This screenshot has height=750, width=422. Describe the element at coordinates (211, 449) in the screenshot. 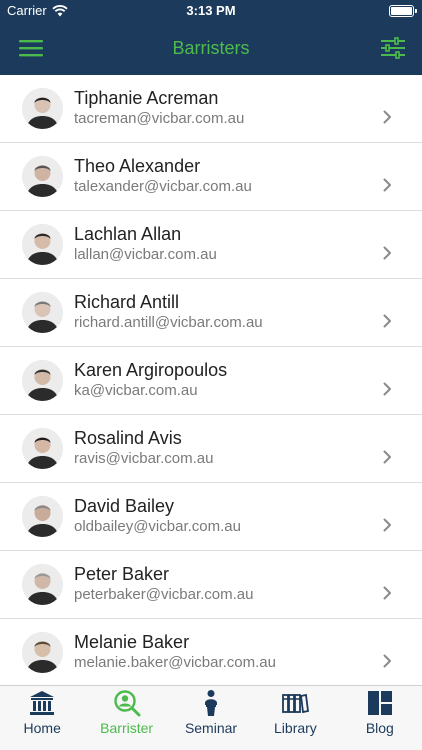

I see `barrister-row: Rosalind Avis ravis@vicbar.com.au` at that location.